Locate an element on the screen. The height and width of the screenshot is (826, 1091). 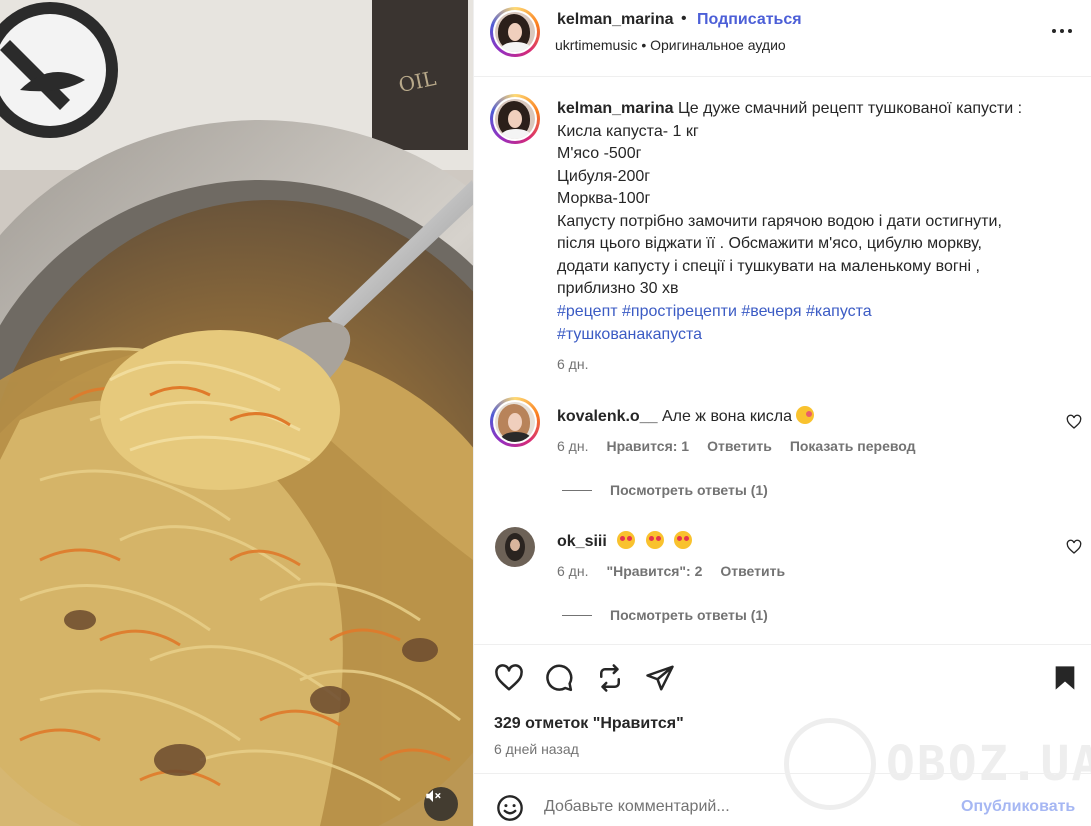
emoji-icon is located at coordinates (510, 808).